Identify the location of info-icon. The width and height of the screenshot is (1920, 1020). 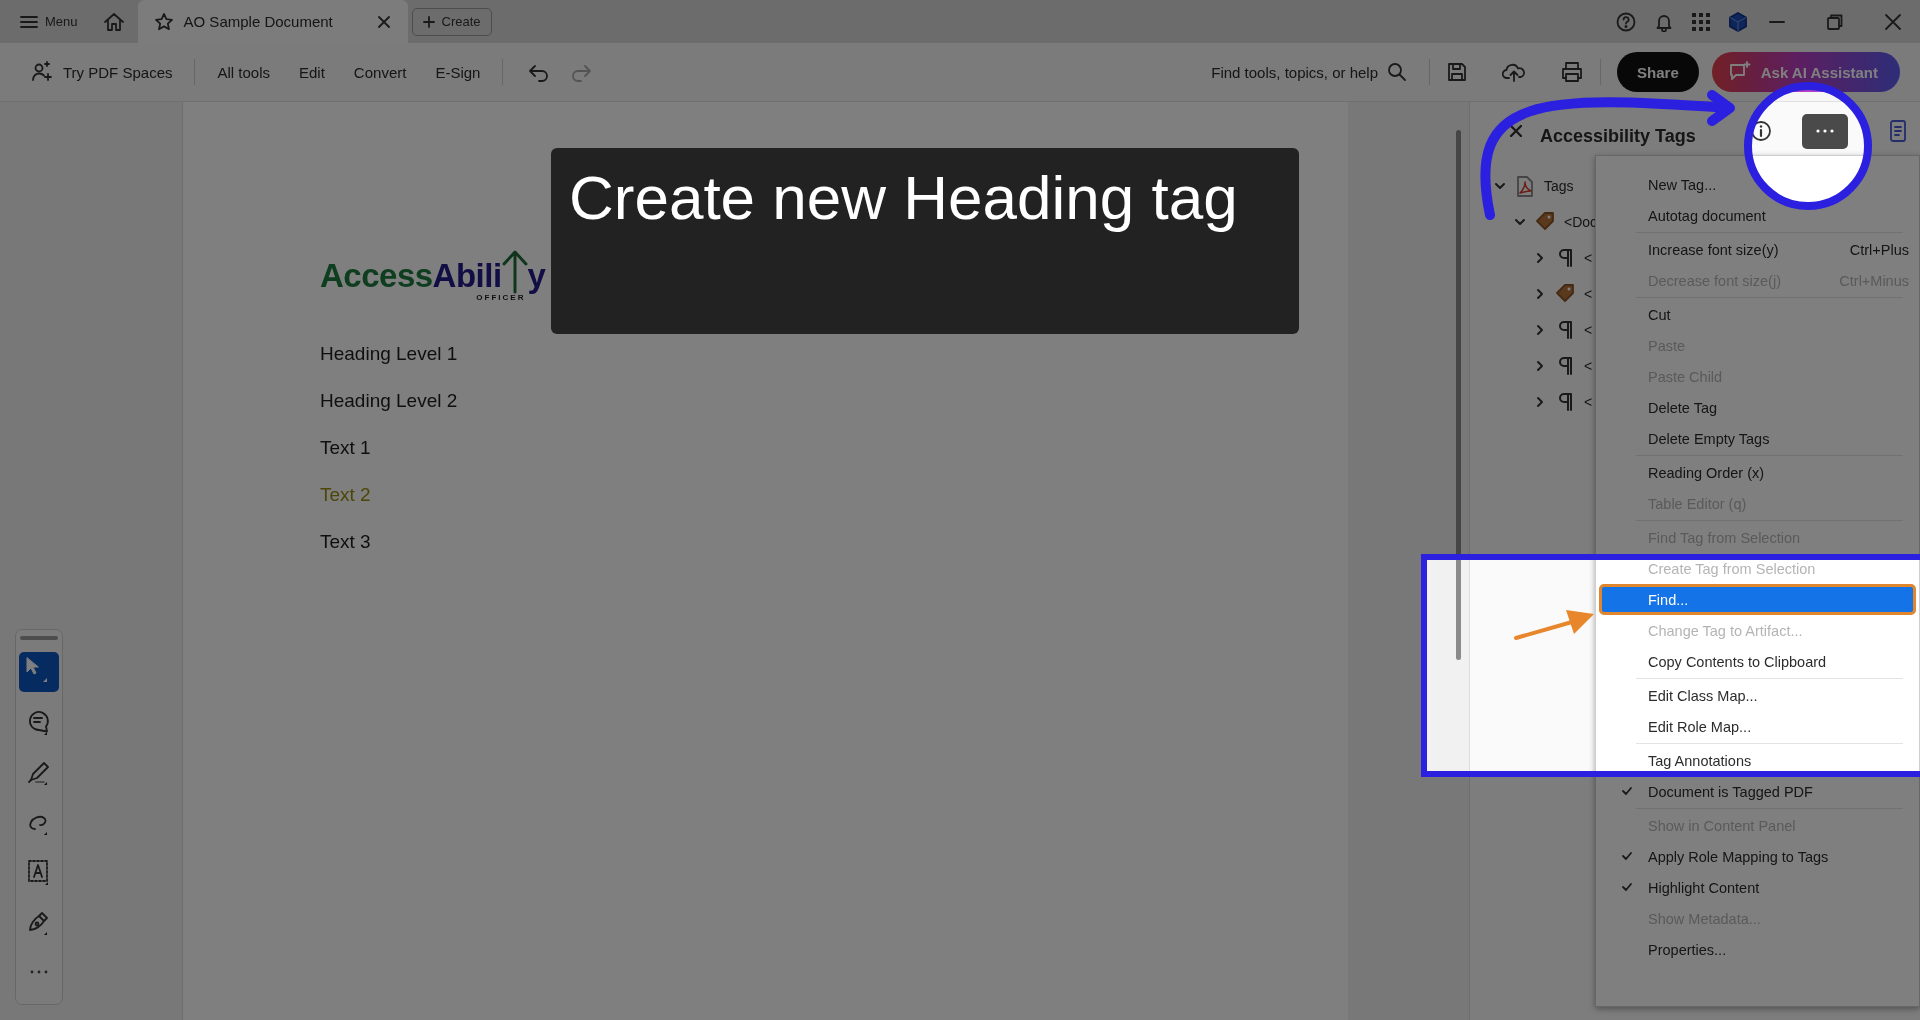
(1761, 131).